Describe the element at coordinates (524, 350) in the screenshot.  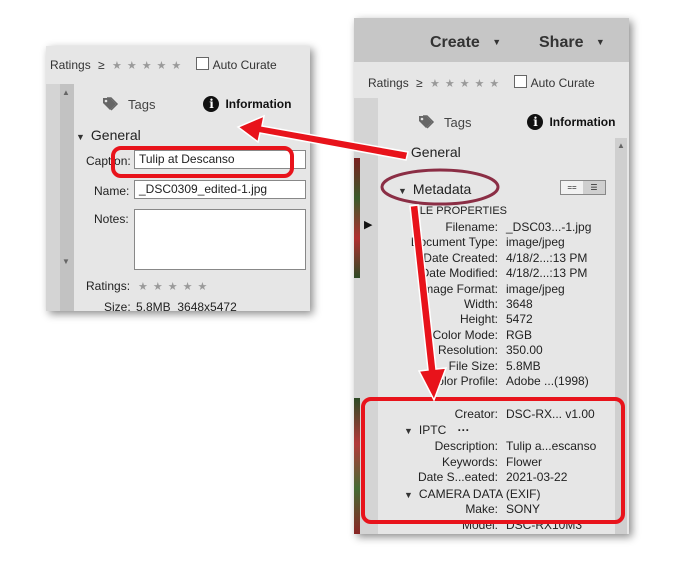
I see `metadata-value: 350.00` at that location.